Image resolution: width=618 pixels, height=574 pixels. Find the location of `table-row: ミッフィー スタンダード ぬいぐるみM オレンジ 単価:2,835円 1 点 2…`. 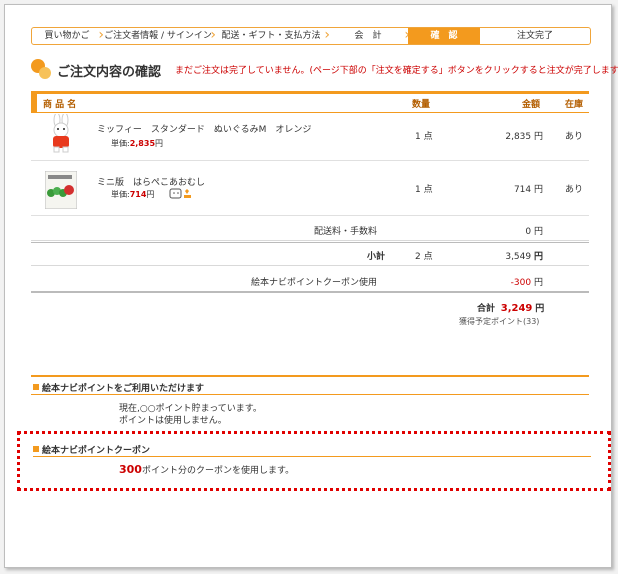

table-row: ミッフィー スタンダード ぬいぐるみM オレンジ 単価:2,835円 1 点 2… is located at coordinates (310, 135).